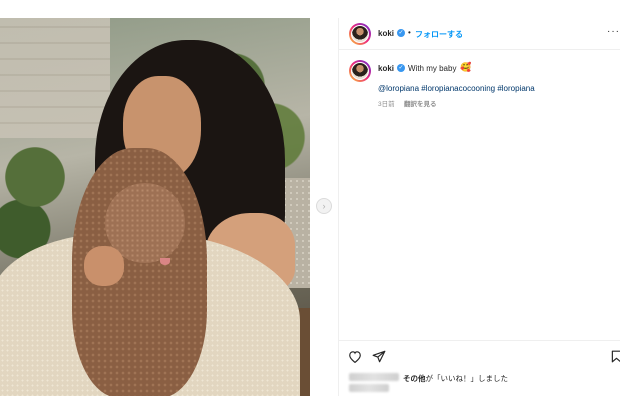 This screenshot has height=413, width=620. What do you see at coordinates (55, 78) in the screenshot?
I see `photo-wall` at bounding box center [55, 78].